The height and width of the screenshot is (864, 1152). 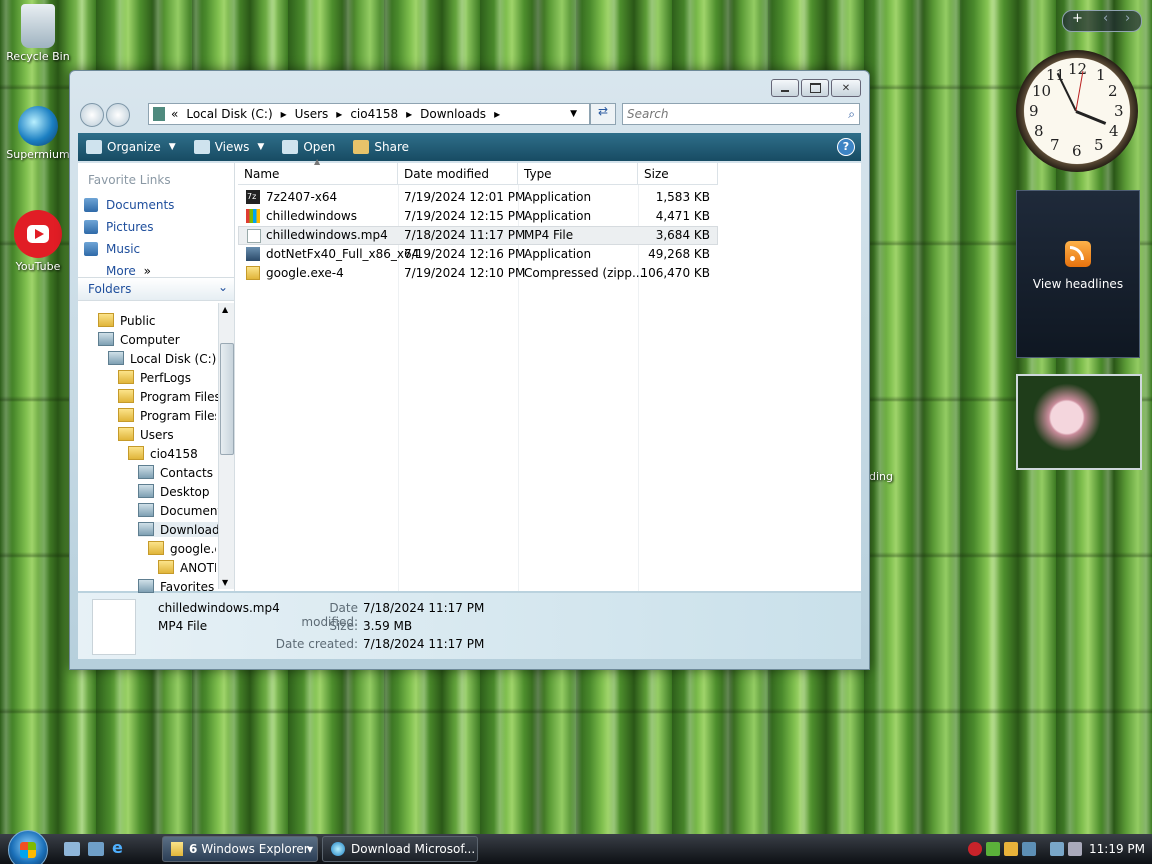 What do you see at coordinates (187, 567) in the screenshot?
I see `tree-item-another: ANOTH` at bounding box center [187, 567].